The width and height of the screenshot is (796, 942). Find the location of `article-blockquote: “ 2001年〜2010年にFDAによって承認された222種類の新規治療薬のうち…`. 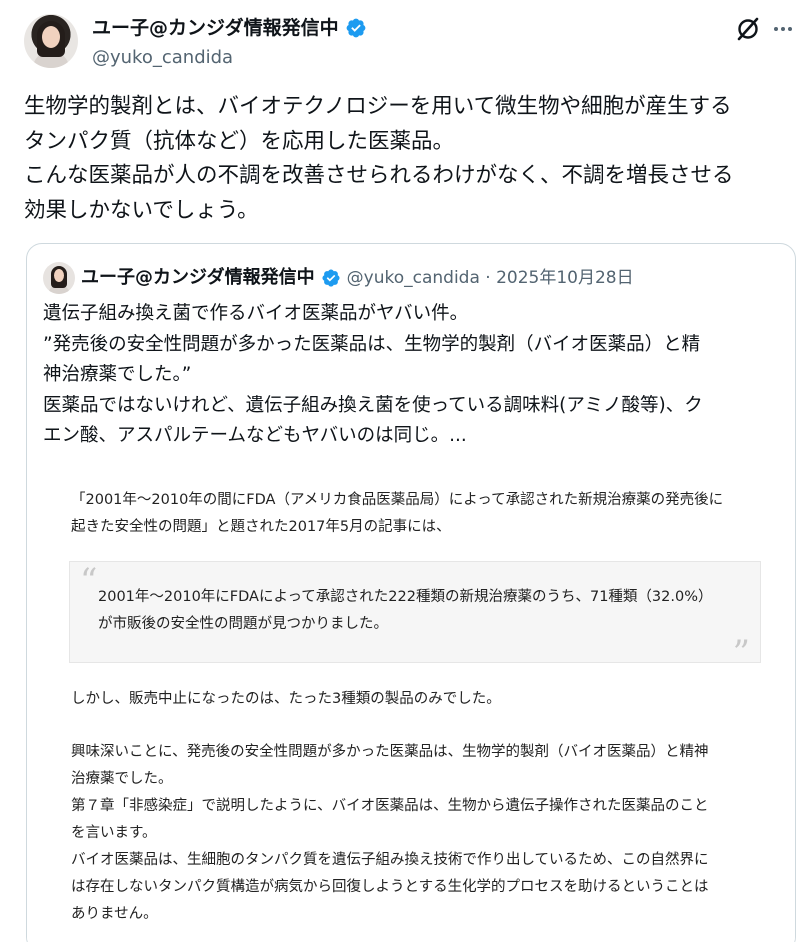

article-blockquote: “ 2001年〜2010年にFDAによって承認された222種類の新規治療薬のうち… is located at coordinates (415, 615).